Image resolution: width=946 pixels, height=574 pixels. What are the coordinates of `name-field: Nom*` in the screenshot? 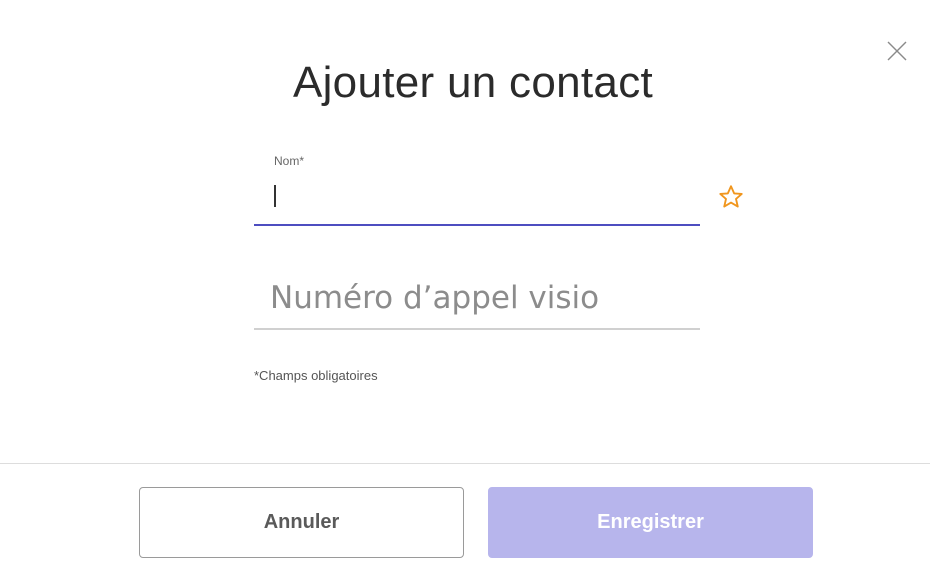 It's located at (477, 188).